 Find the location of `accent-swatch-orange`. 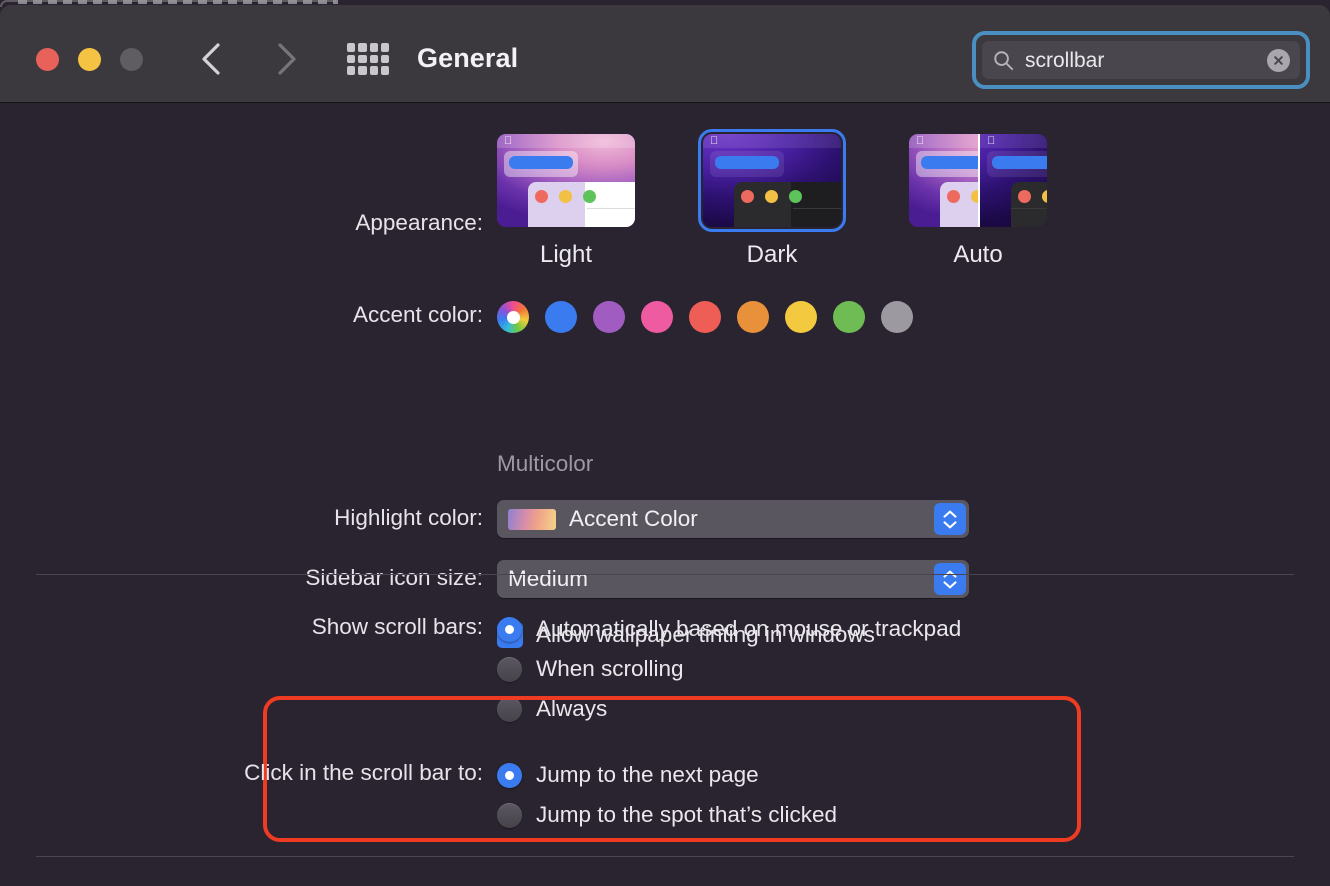

accent-swatch-orange is located at coordinates (753, 317).